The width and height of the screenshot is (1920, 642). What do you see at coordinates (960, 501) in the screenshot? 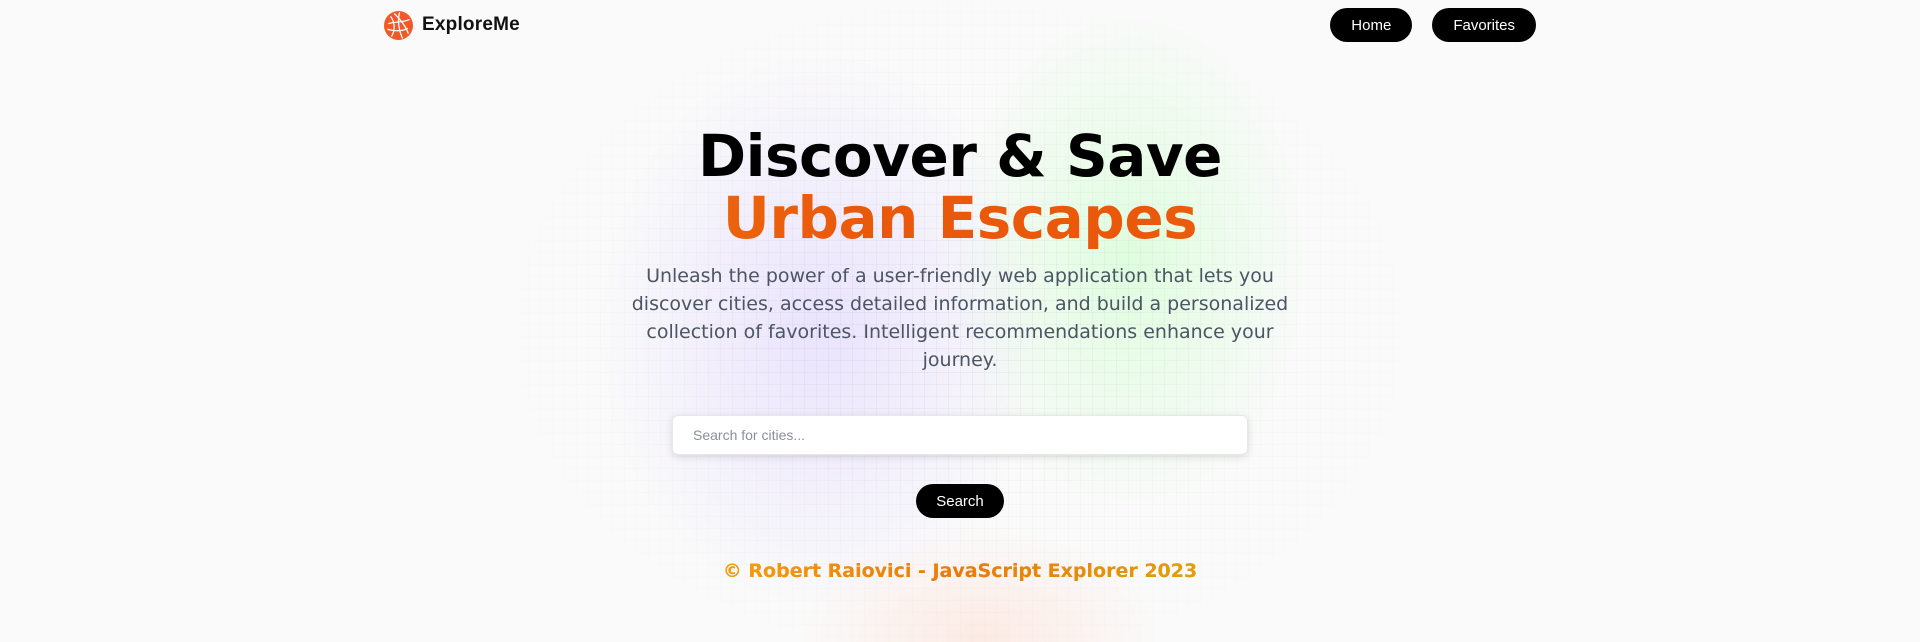
I see `search-button: Search` at bounding box center [960, 501].